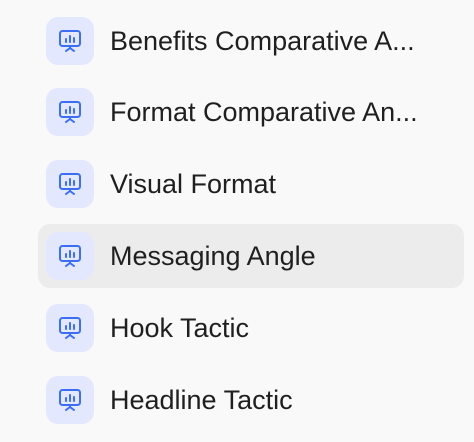 The width and height of the screenshot is (474, 442). Describe the element at coordinates (180, 328) in the screenshot. I see `list-item-label: Hook Tactic` at that location.